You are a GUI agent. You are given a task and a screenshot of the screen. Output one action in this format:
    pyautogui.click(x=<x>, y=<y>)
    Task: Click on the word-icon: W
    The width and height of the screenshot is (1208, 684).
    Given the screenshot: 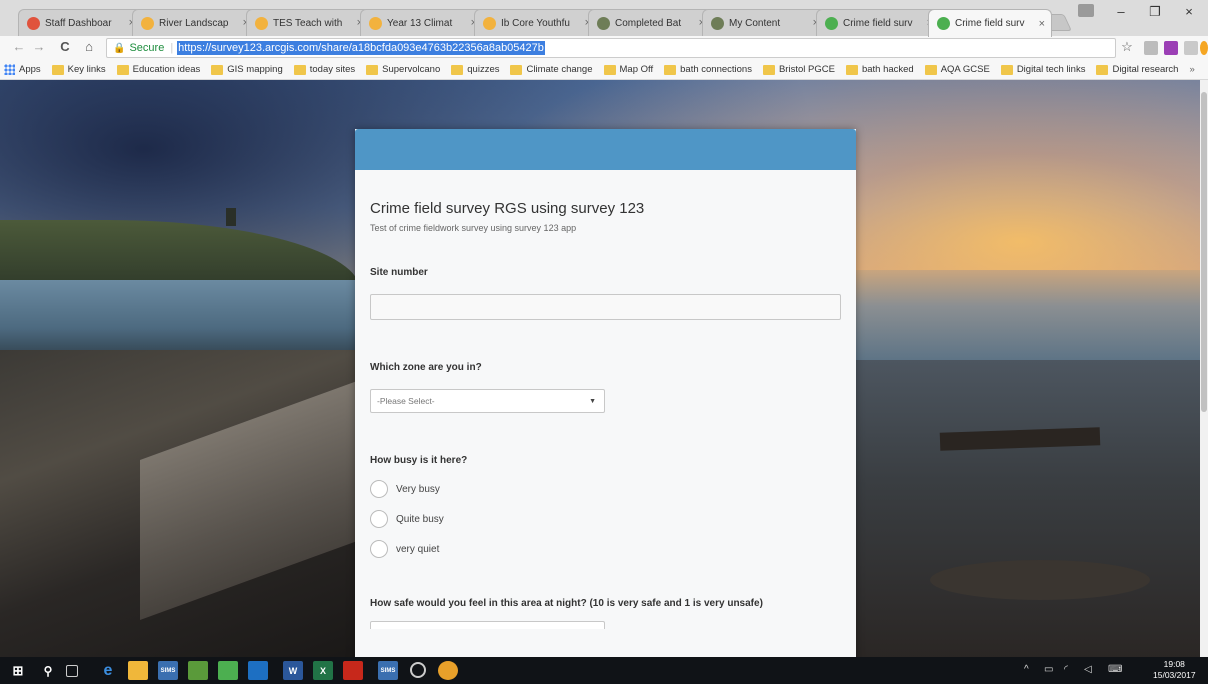 What is the action you would take?
    pyautogui.click(x=293, y=670)
    